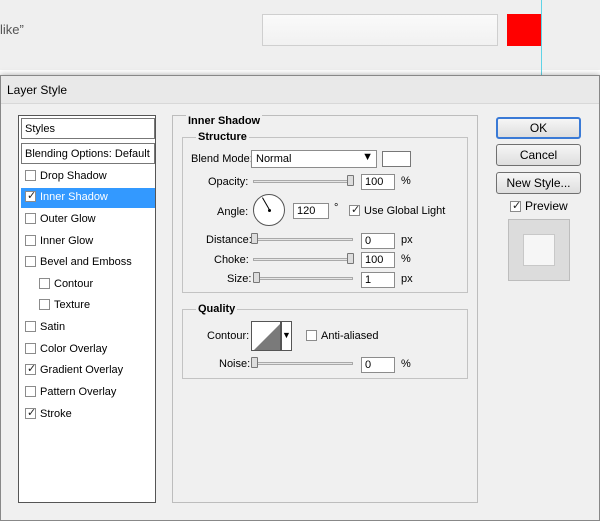 The image size is (600, 521). I want to click on opacity-unit: %, so click(406, 181).